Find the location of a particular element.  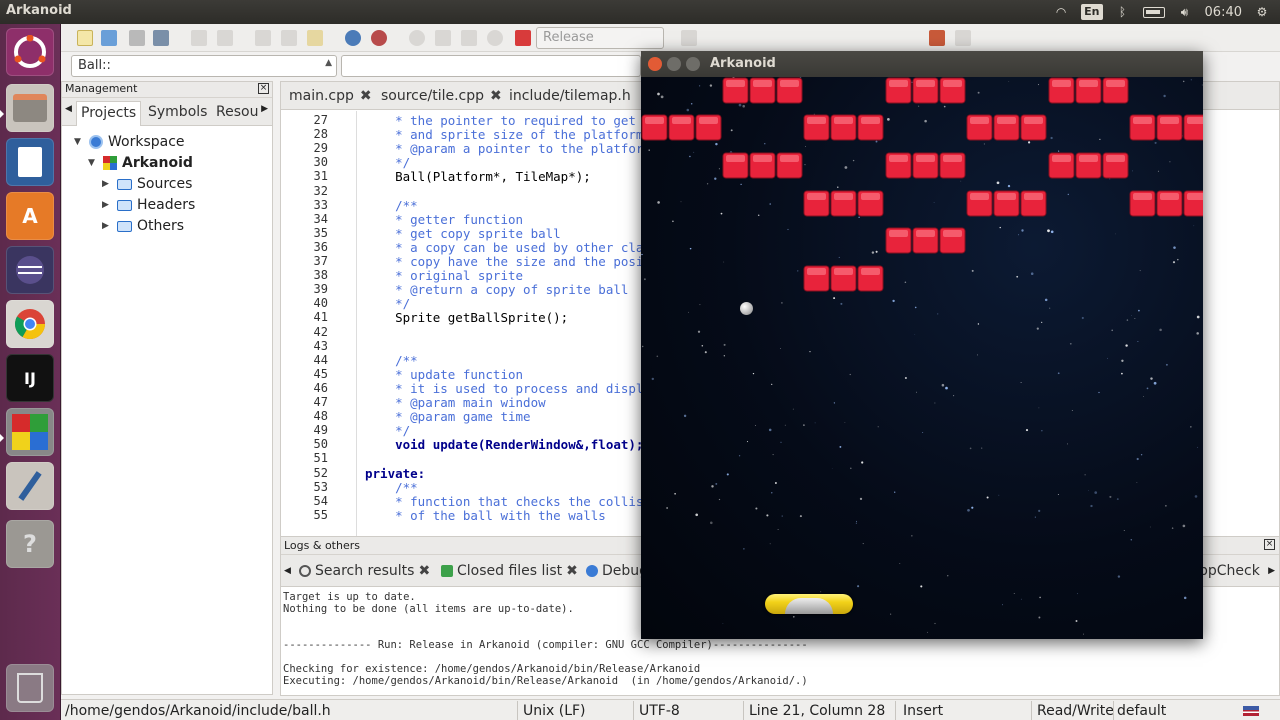

run-icon is located at coordinates (443, 38).